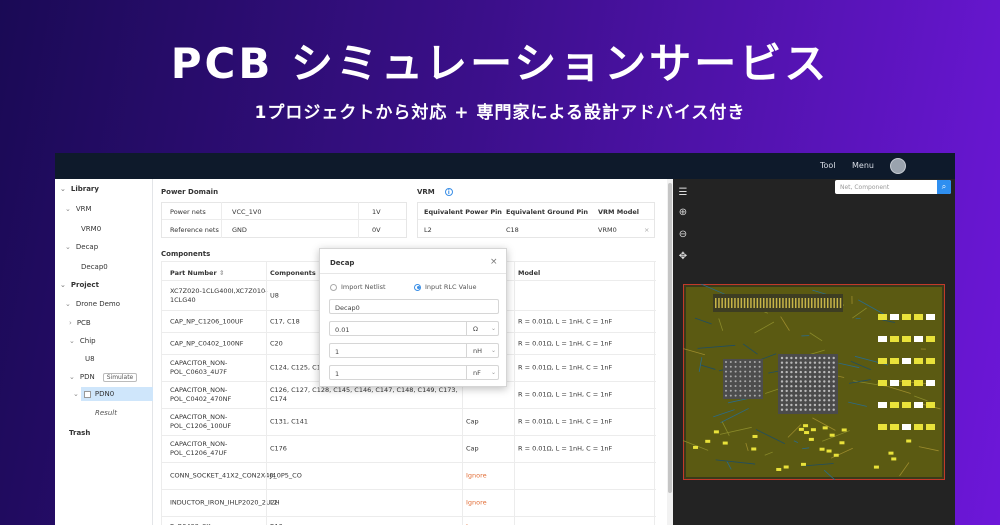  What do you see at coordinates (376, 230) in the screenshot?
I see `reference-nets-voltage: 0V` at bounding box center [376, 230].